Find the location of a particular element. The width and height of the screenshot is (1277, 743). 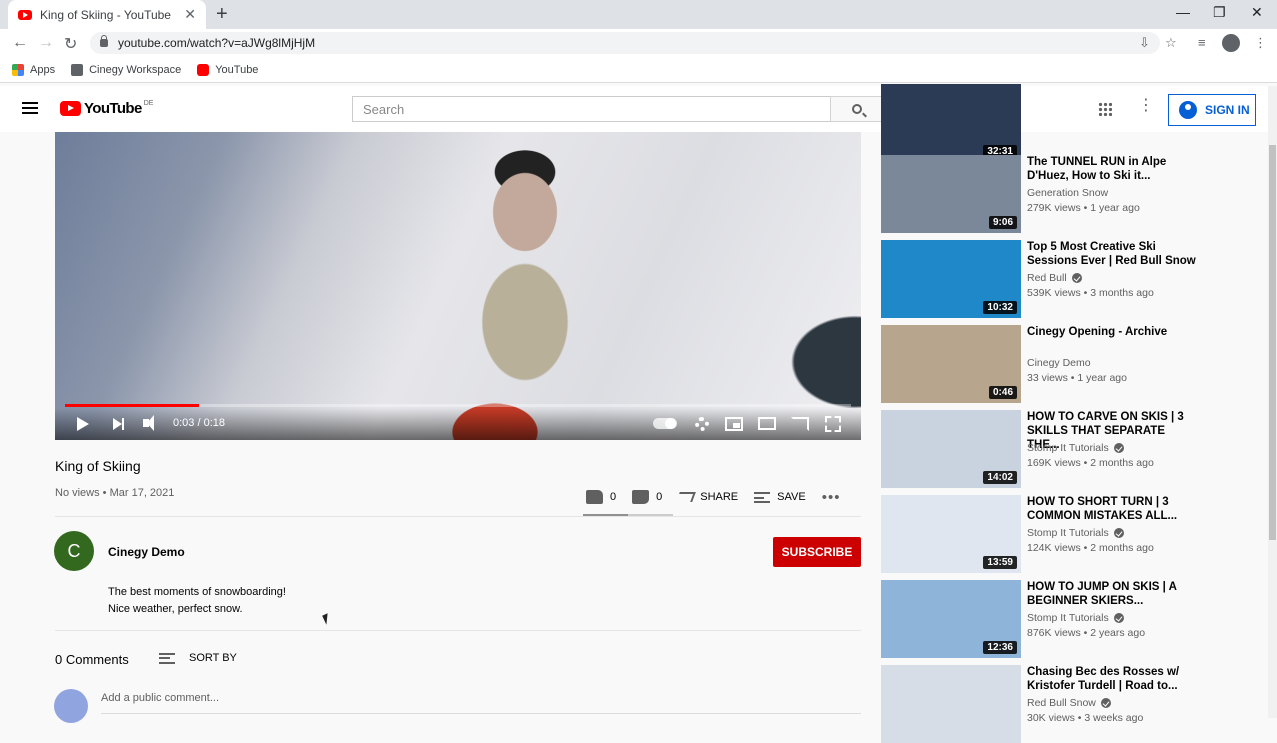

sort-by-button: SORT BY is located at coordinates (198, 658).